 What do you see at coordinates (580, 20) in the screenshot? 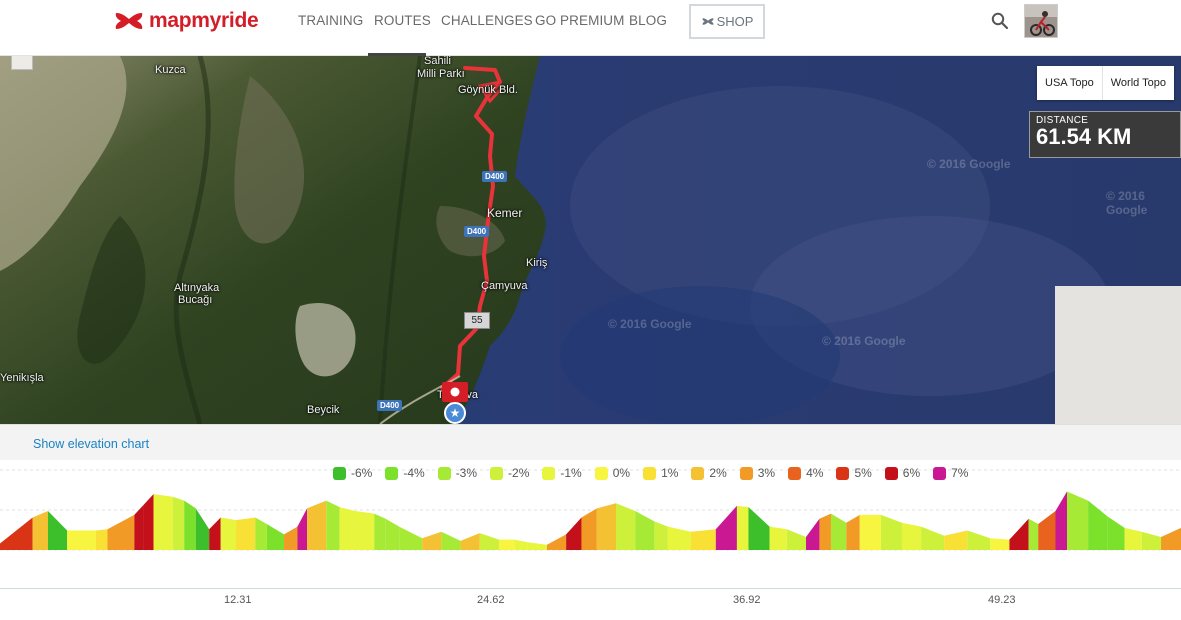
I see `nav-go-premium: GO PREMIUM` at bounding box center [580, 20].